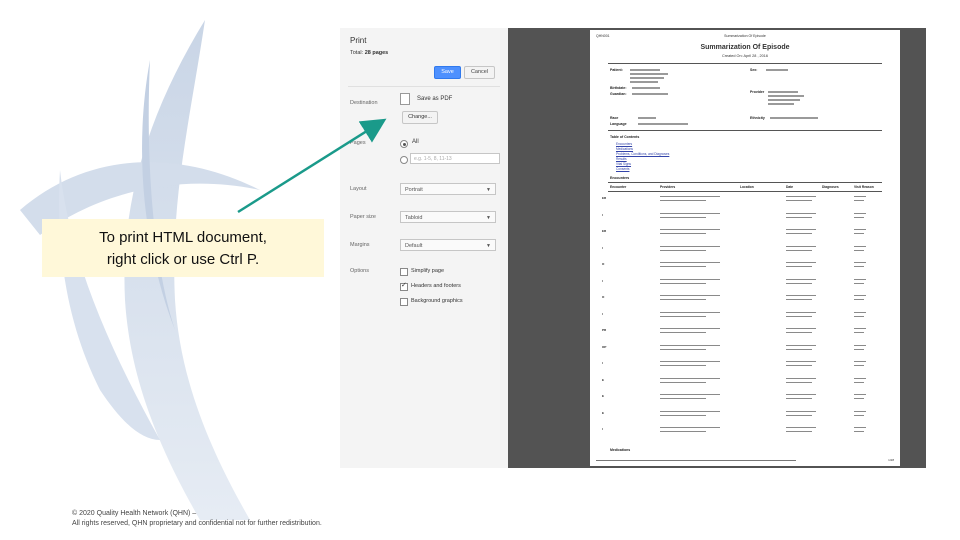  Describe the element at coordinates (183, 259) in the screenshot. I see `instruction-line-2: right click or use Ctrl P.` at that location.